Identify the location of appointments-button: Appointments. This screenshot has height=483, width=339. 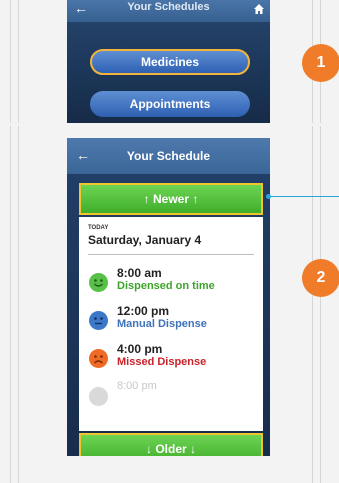
(170, 104).